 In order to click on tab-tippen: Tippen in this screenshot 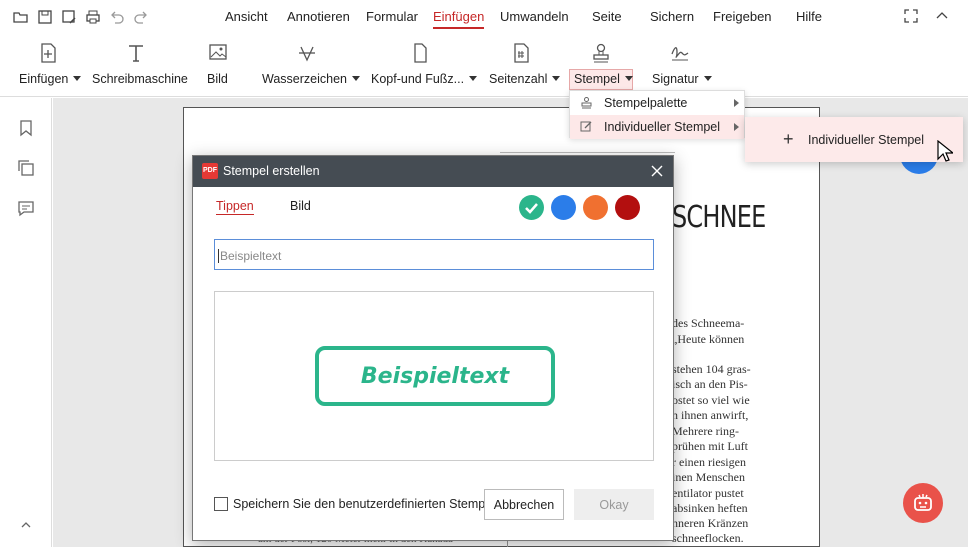, I will do `click(235, 207)`.